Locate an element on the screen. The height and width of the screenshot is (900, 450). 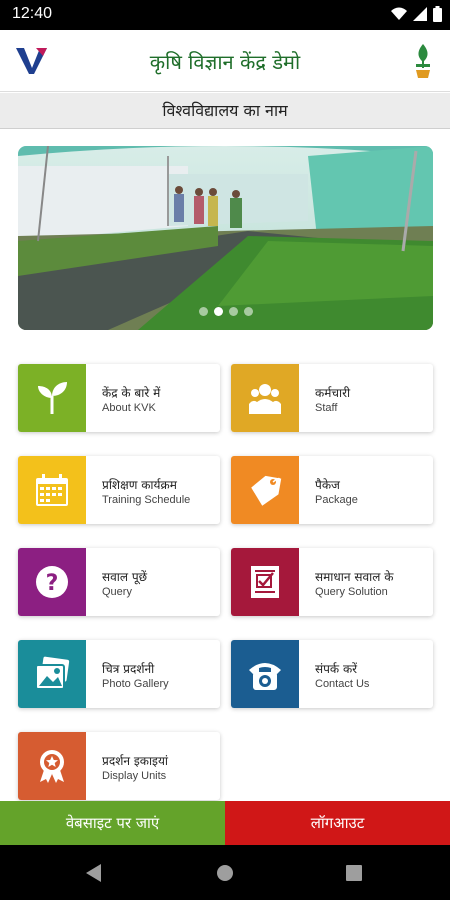
menu-card-query: ? सवाल पूछें Query is located at coordinates (119, 582).